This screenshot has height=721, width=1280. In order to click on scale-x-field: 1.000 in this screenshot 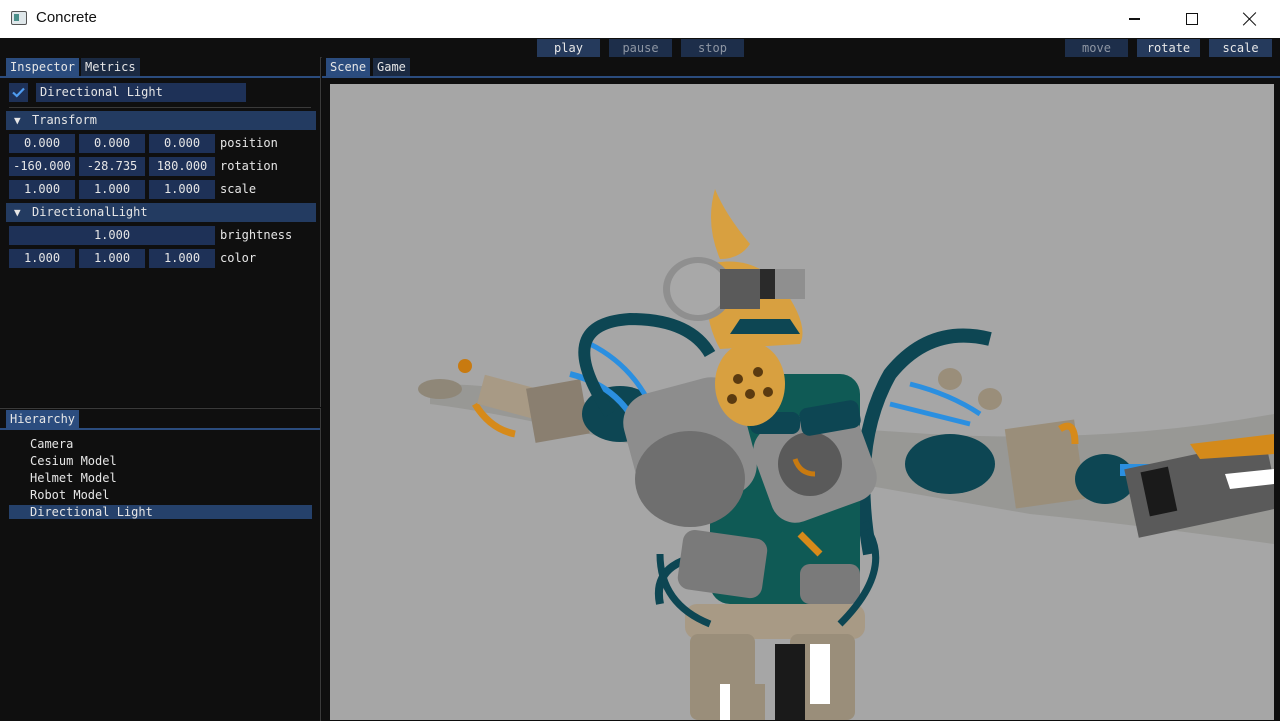, I will do `click(42, 189)`.